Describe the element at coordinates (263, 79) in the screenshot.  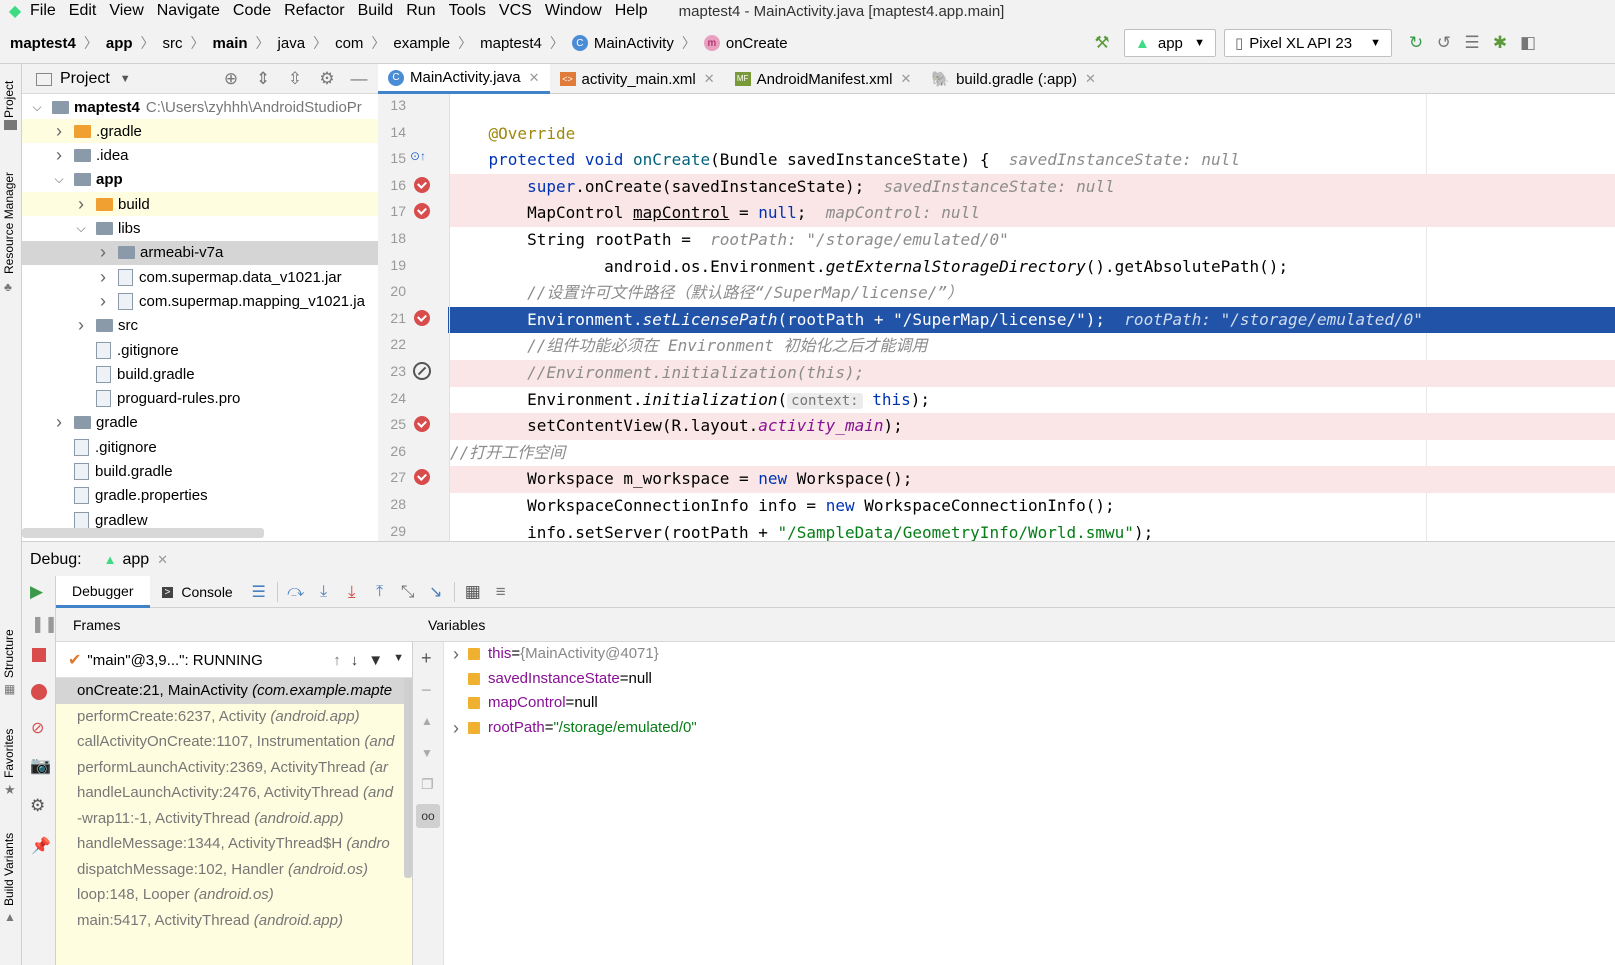
I see `expand-all-icon: ⇕` at that location.